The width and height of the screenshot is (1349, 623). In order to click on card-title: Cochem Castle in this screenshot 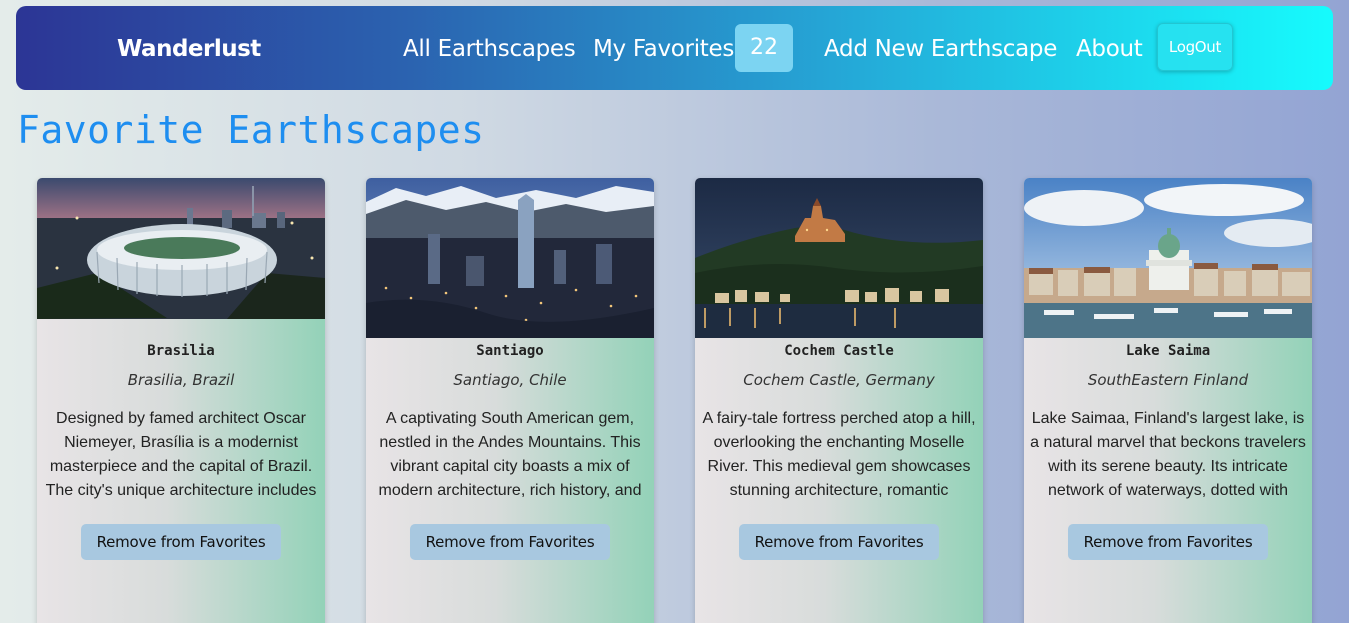, I will do `click(839, 351)`.